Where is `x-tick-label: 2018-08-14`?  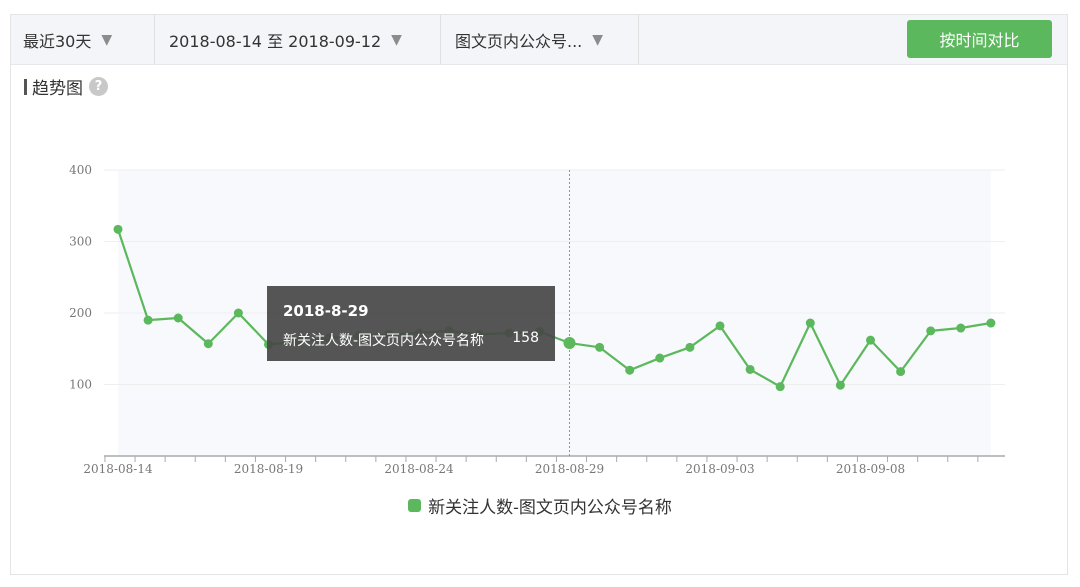 x-tick-label: 2018-08-14 is located at coordinates (118, 469).